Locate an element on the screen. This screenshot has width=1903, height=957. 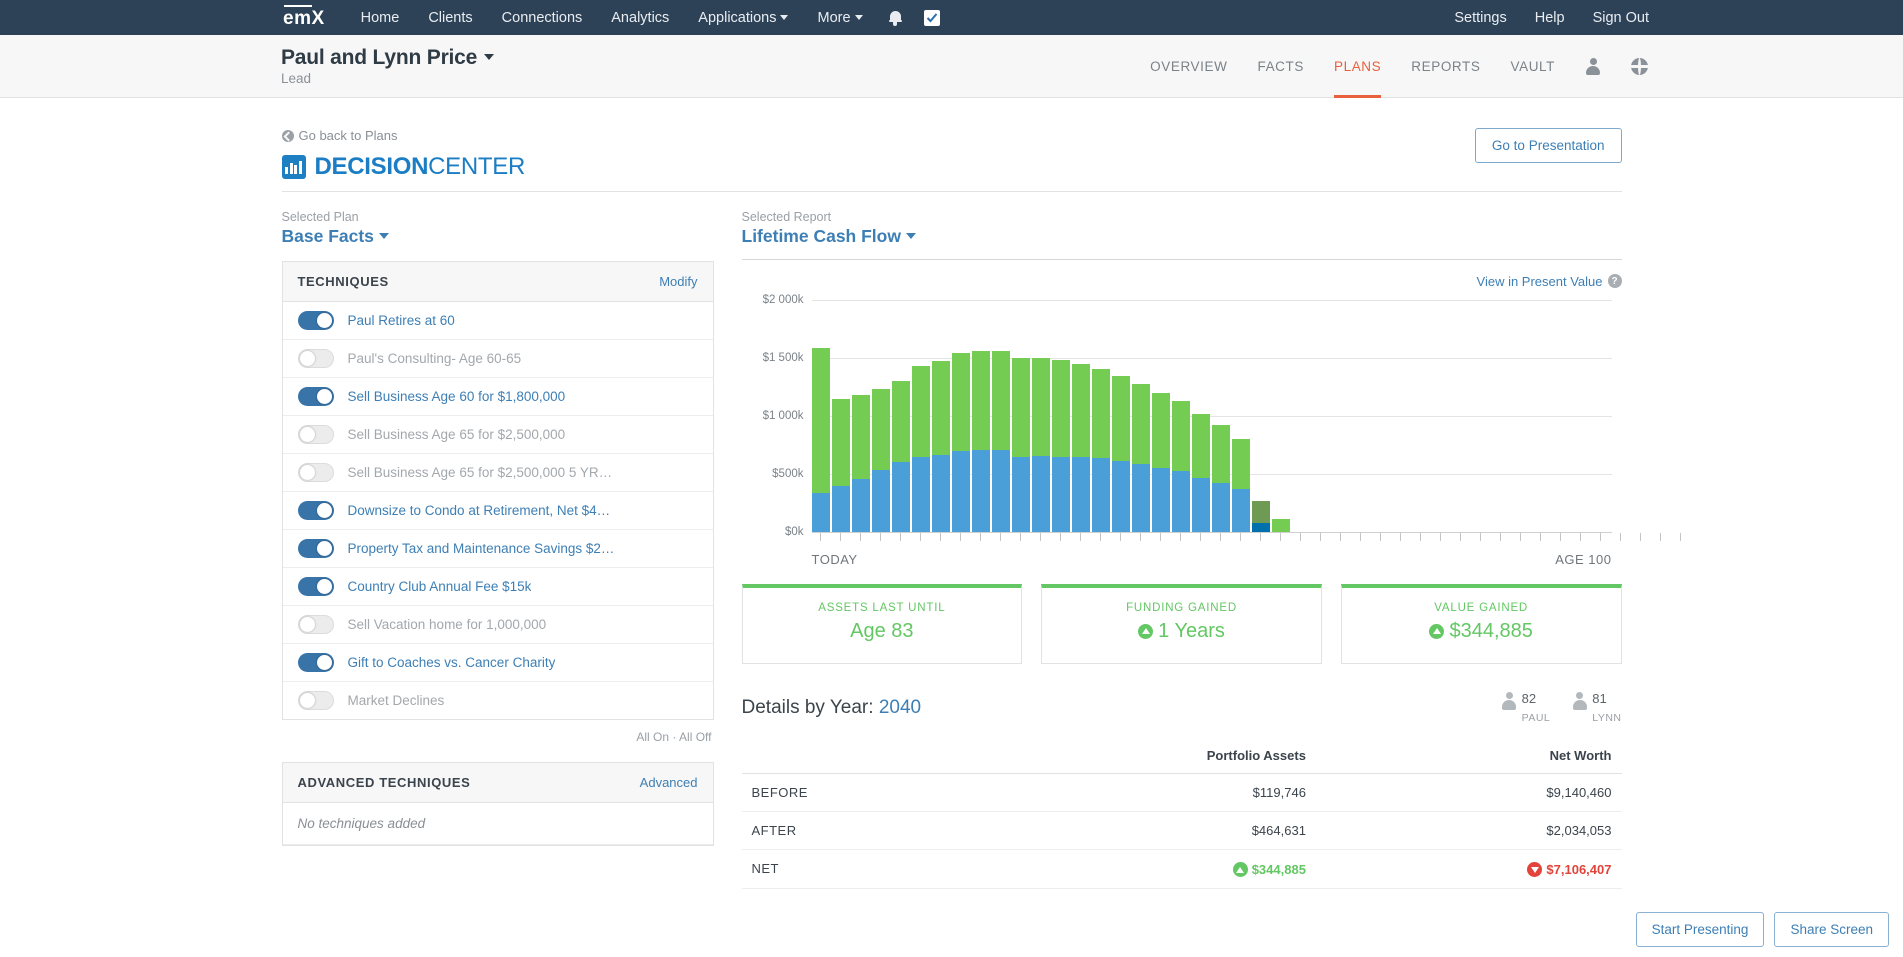
bell-icon is located at coordinates (895, 18).